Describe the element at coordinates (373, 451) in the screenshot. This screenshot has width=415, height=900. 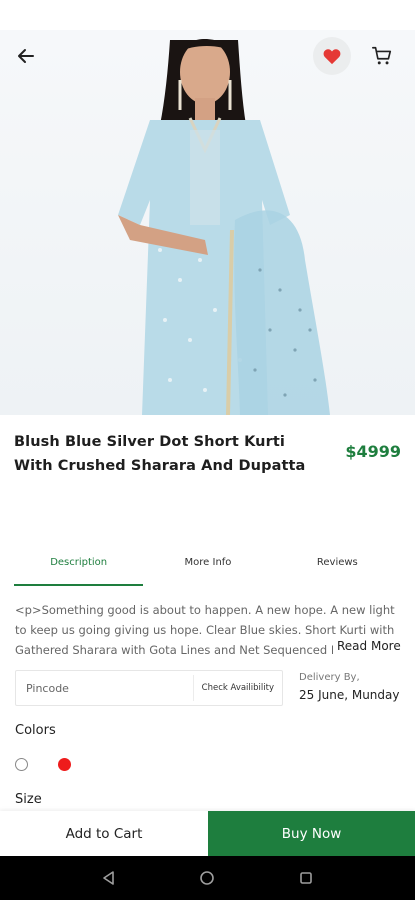
I see `product-price: $4999` at that location.